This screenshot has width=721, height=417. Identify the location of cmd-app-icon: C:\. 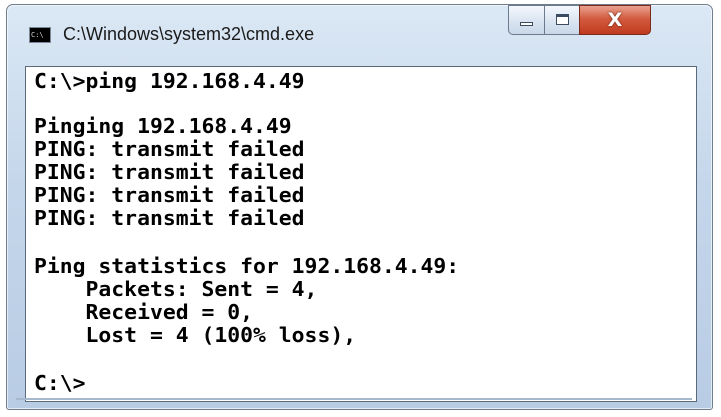
(40, 35).